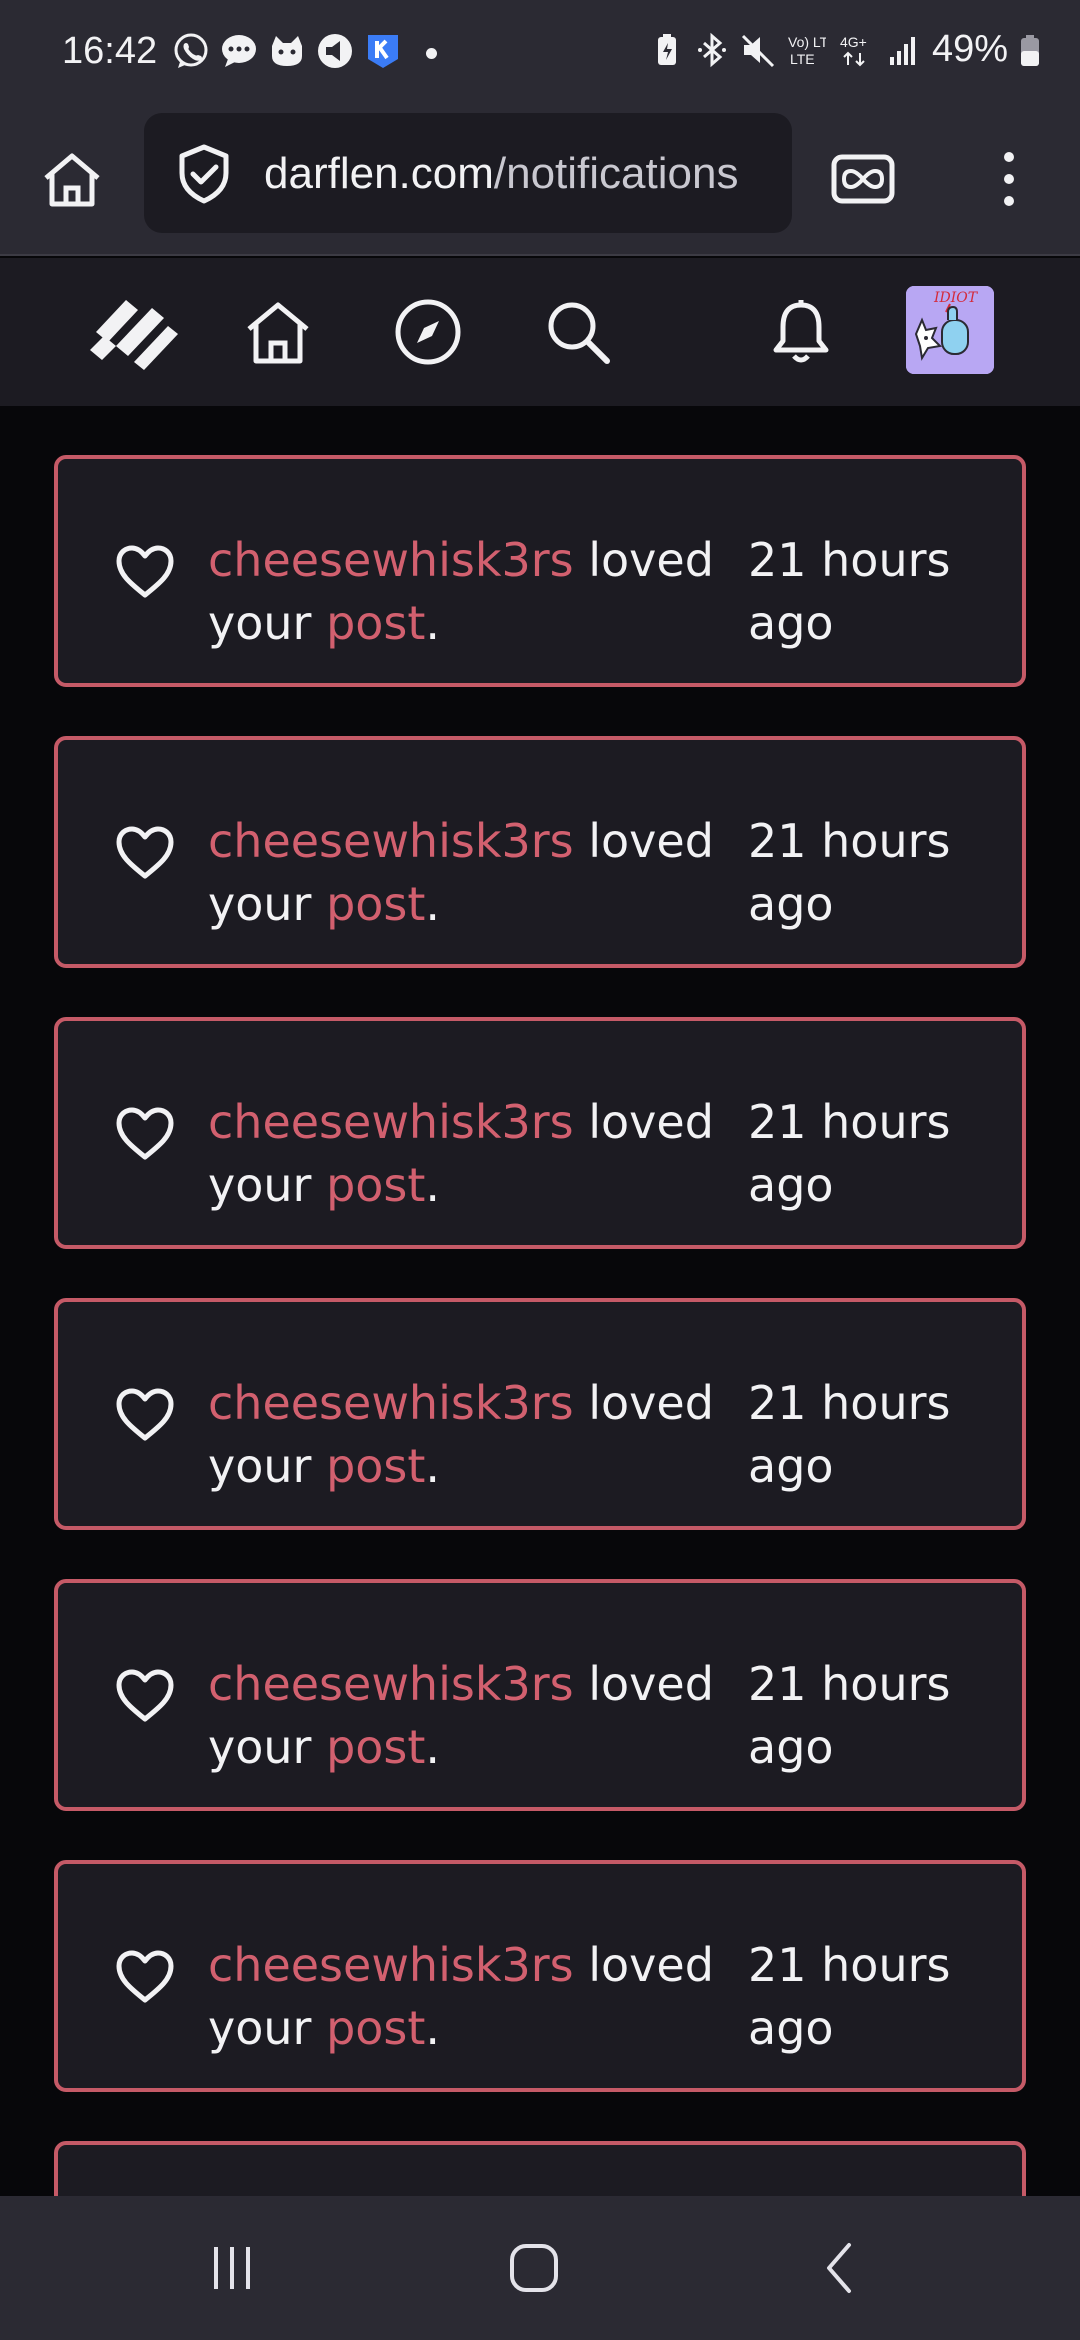 The width and height of the screenshot is (1080, 2340). I want to click on more-vert-icon, so click(1009, 179).